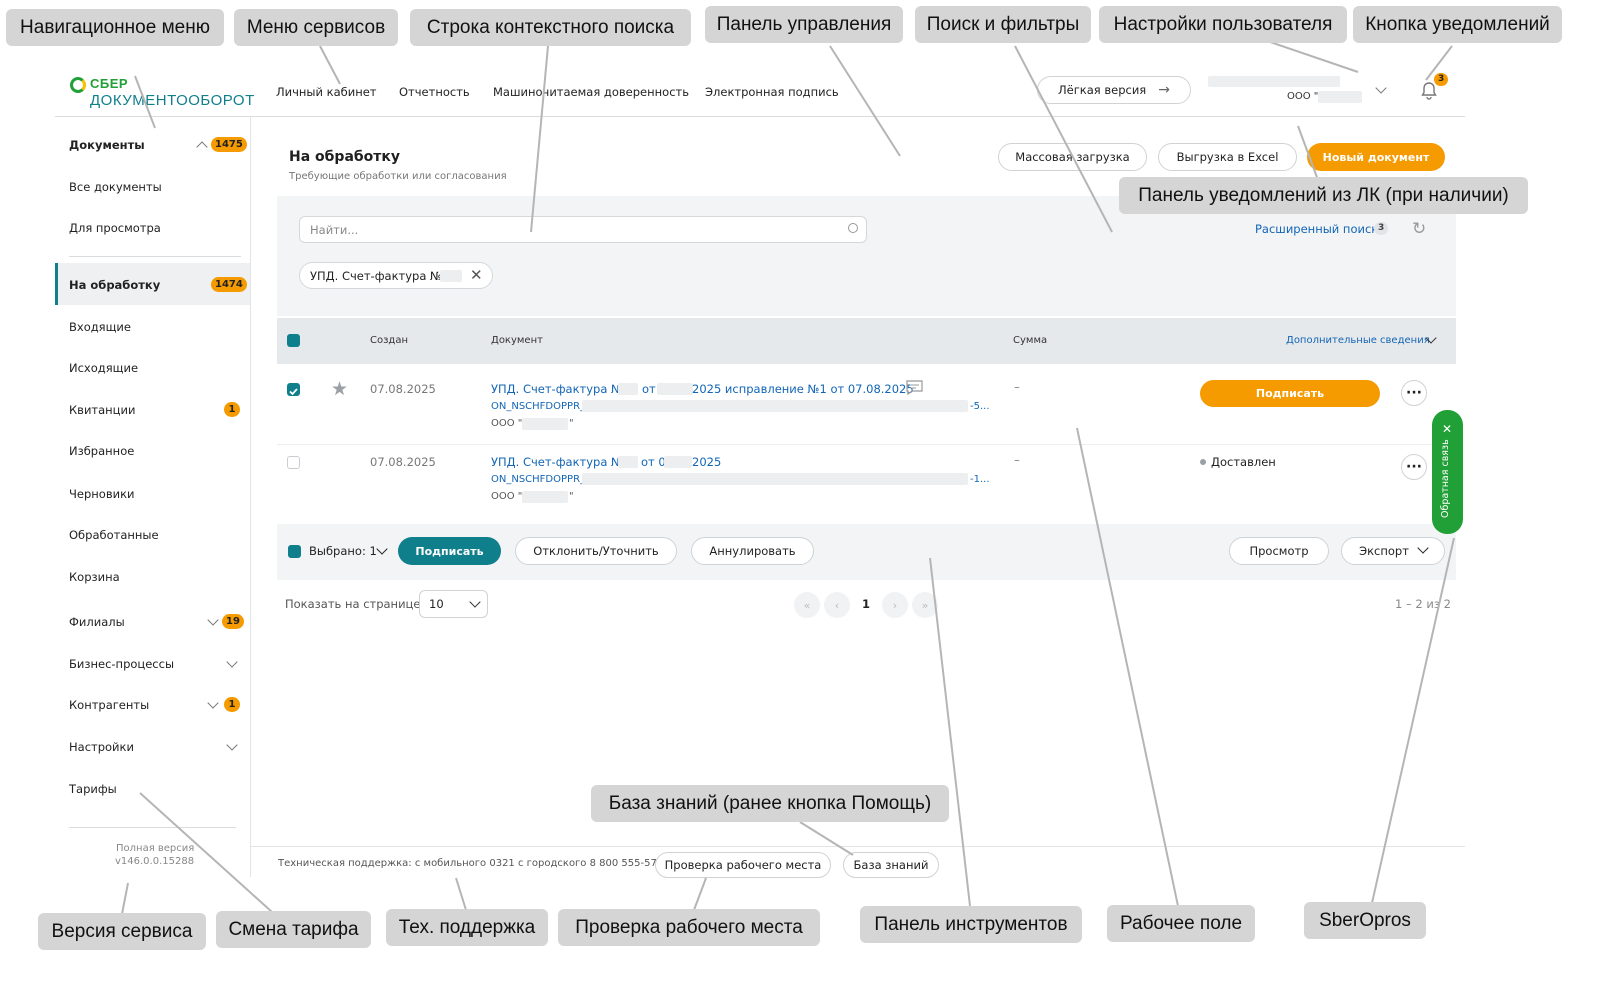  Describe the element at coordinates (1181, 923) in the screenshot. I see `callout-work-area: Рабочее поле` at that location.